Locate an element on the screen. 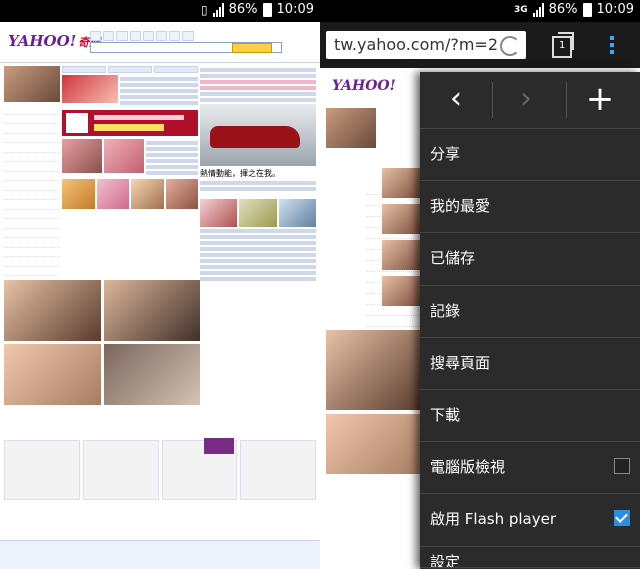 This screenshot has width=640, height=569. back-button: ‹ is located at coordinates (456, 100).